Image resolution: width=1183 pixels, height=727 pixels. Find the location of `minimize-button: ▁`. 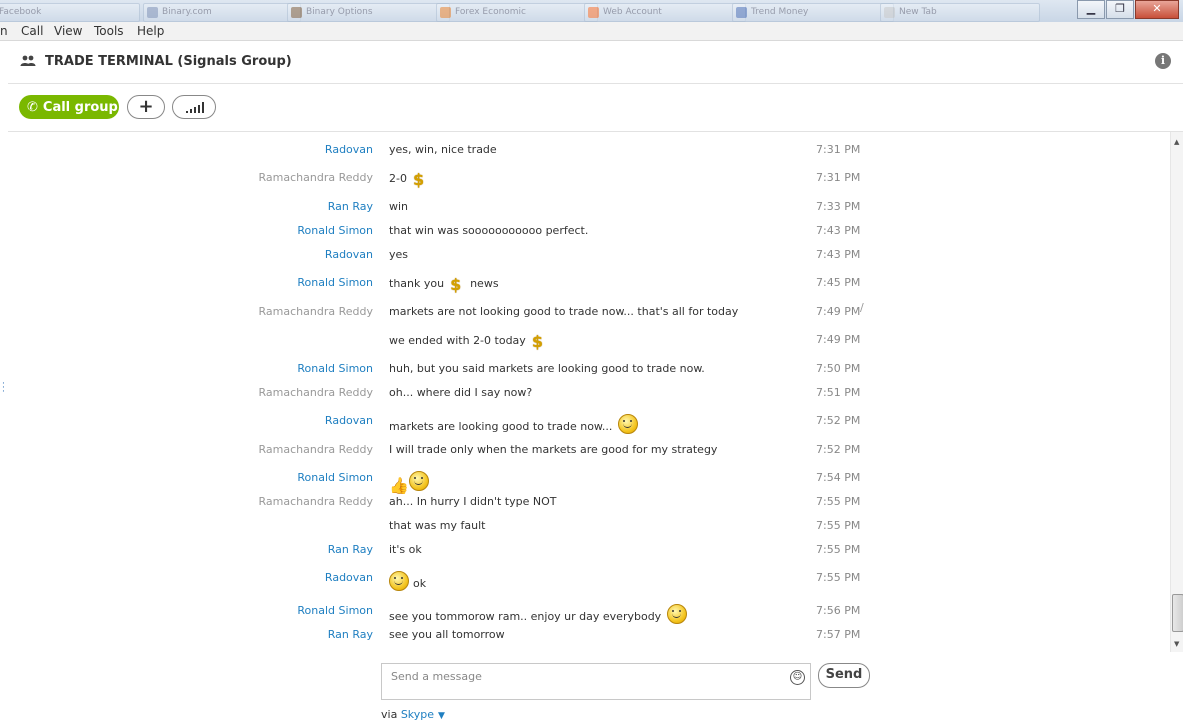

minimize-button: ▁ is located at coordinates (1091, 9).